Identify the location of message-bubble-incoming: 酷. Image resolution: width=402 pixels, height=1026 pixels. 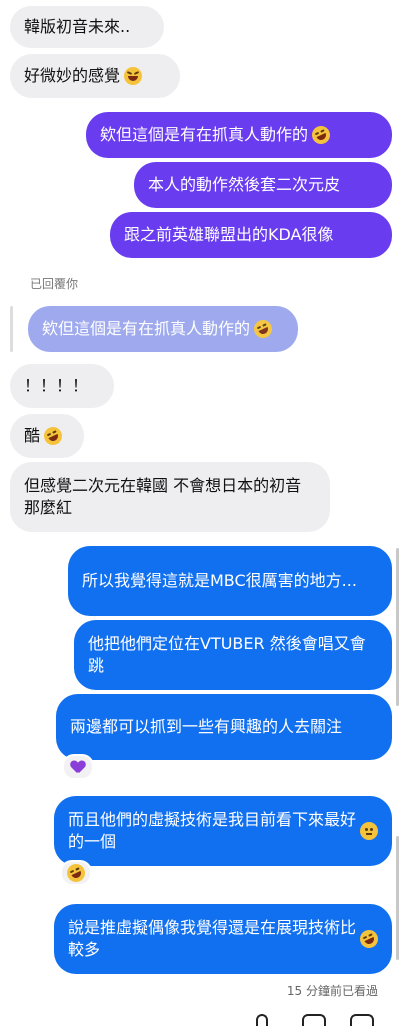
(47, 436).